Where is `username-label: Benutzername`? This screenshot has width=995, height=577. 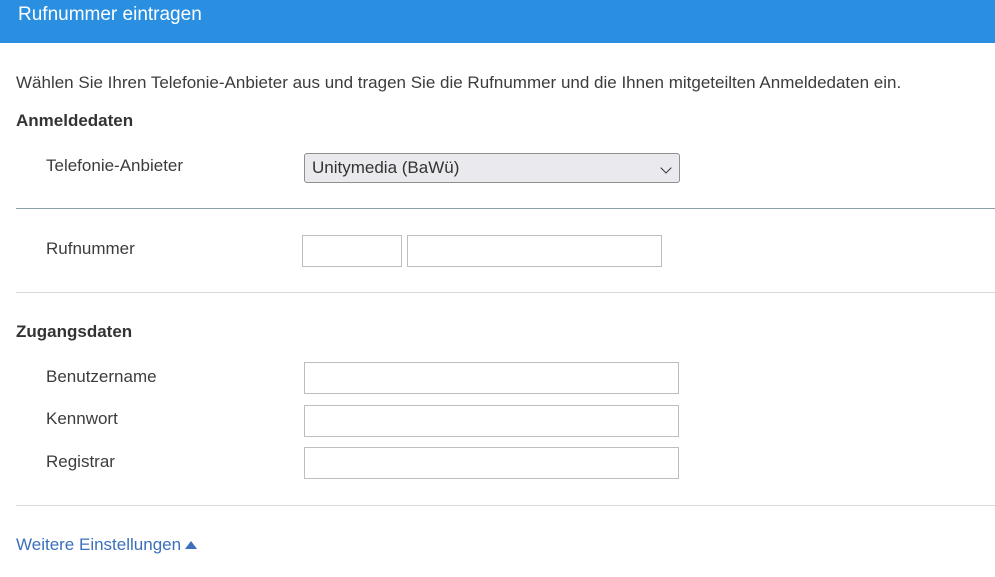
username-label: Benutzername is located at coordinates (101, 376).